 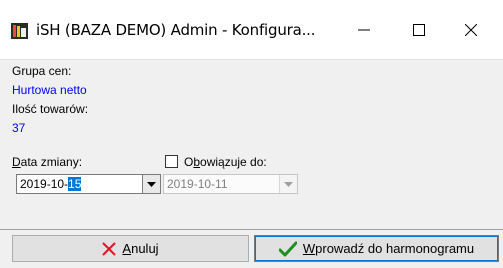 I want to click on maximize-icon, so click(x=419, y=30).